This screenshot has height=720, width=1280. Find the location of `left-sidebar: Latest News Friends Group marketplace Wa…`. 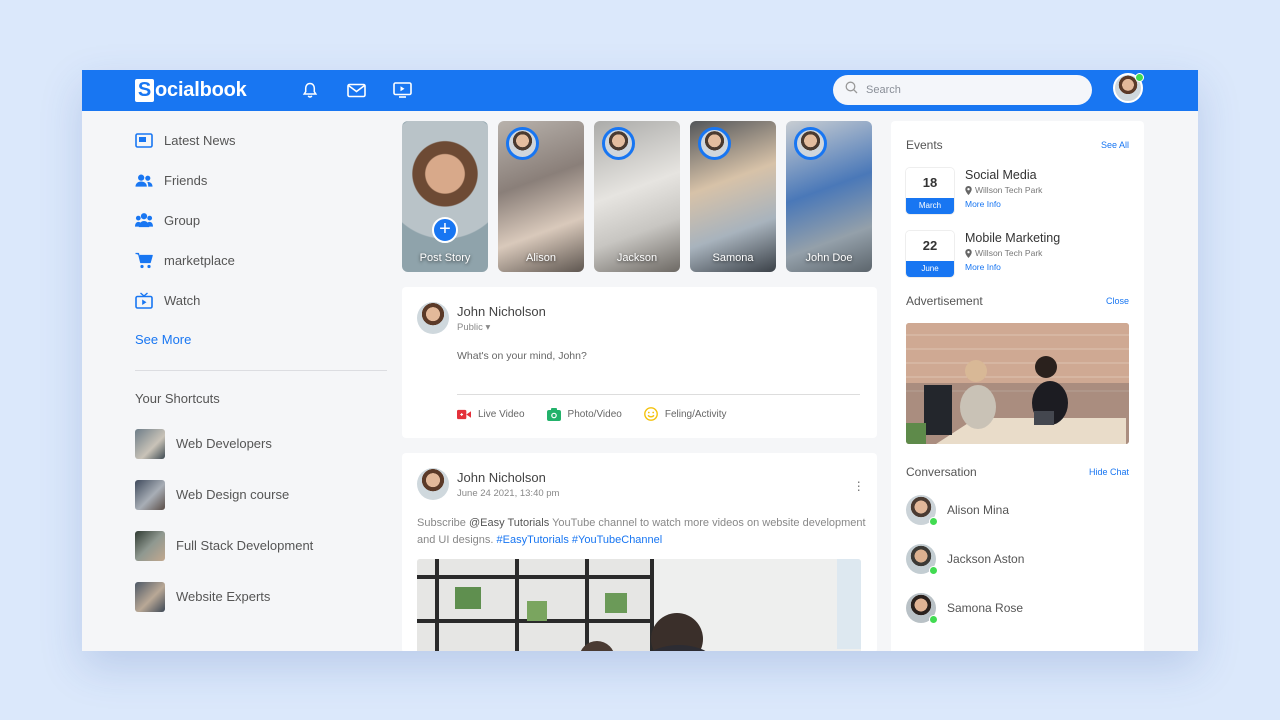

left-sidebar: Latest News Friends Group marketplace Wa… is located at coordinates (261, 371).